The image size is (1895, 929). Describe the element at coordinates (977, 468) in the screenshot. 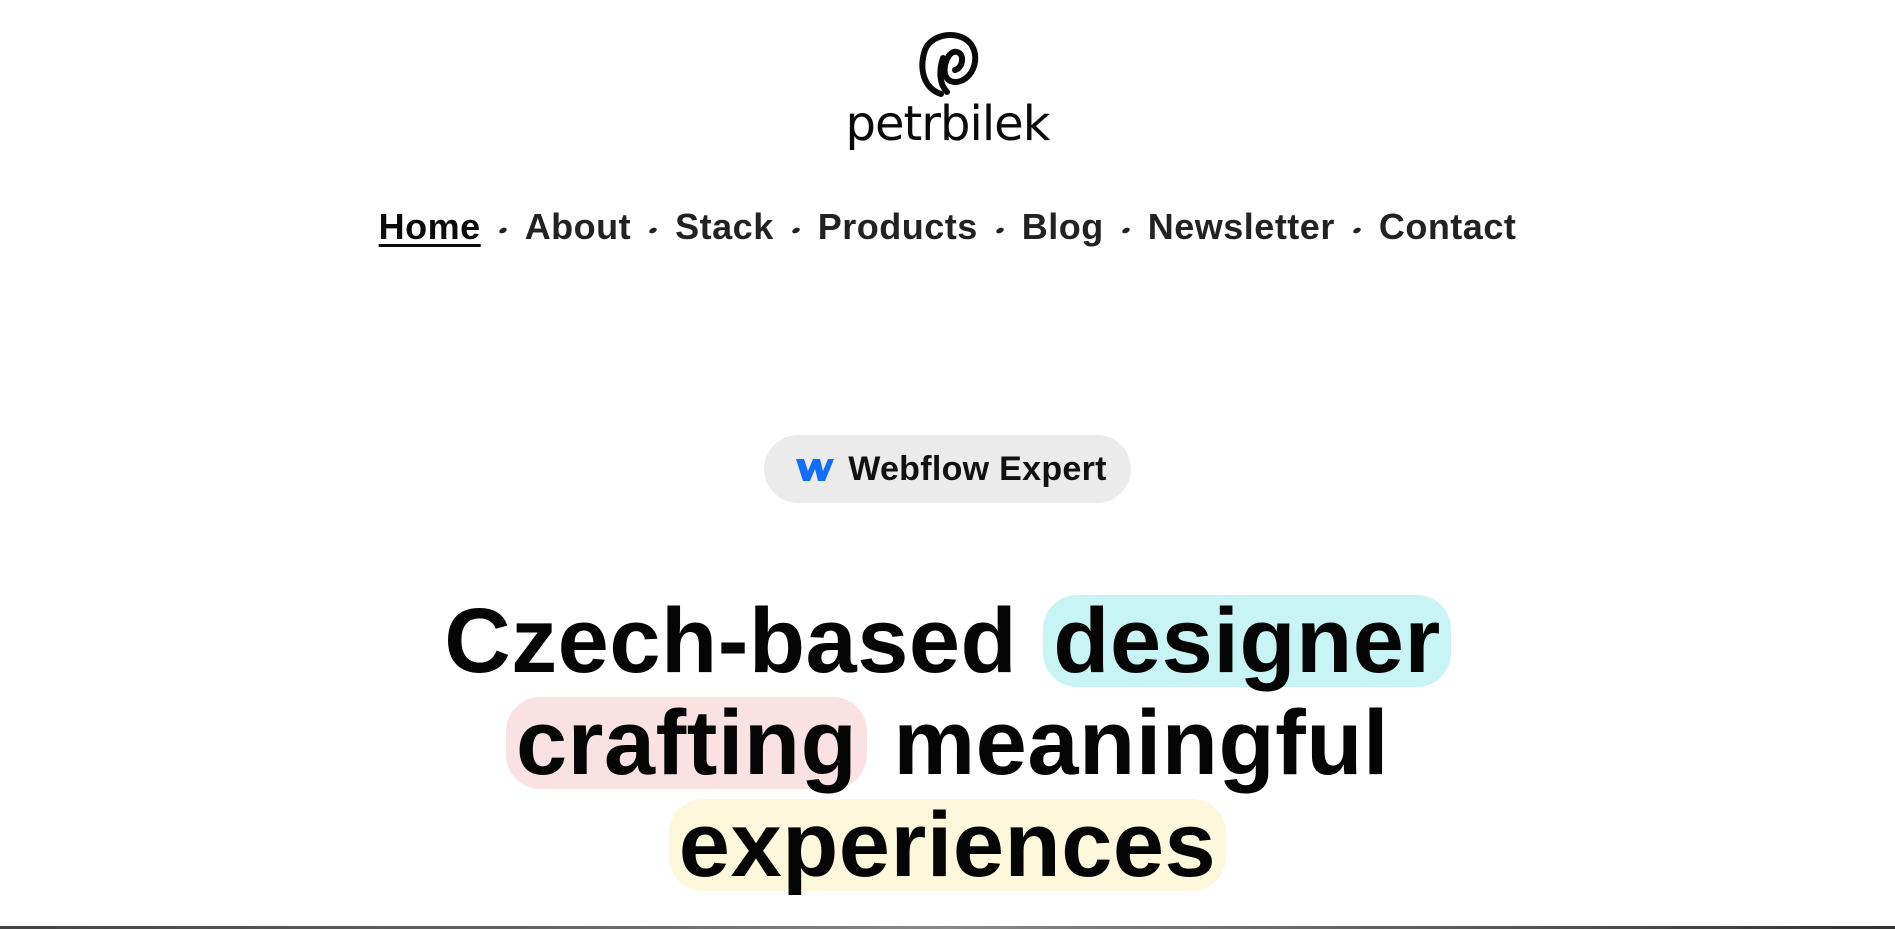

I see `badge-label: Webflow Expert` at that location.